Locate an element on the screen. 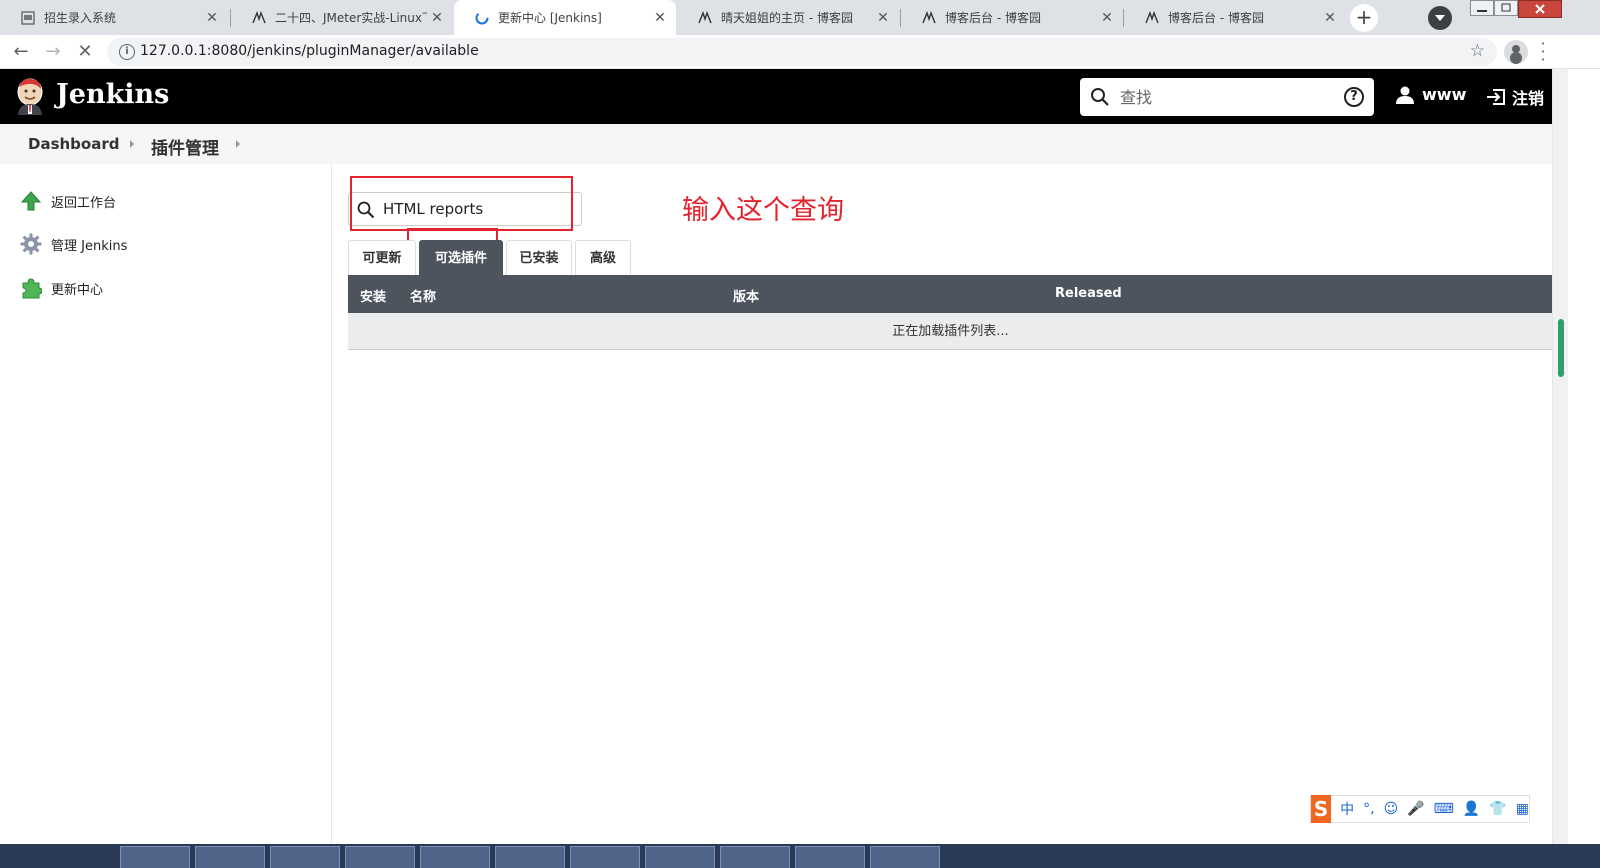  browser-tab-title: 晴天姐姐的主页 - 博客园 is located at coordinates (787, 18).